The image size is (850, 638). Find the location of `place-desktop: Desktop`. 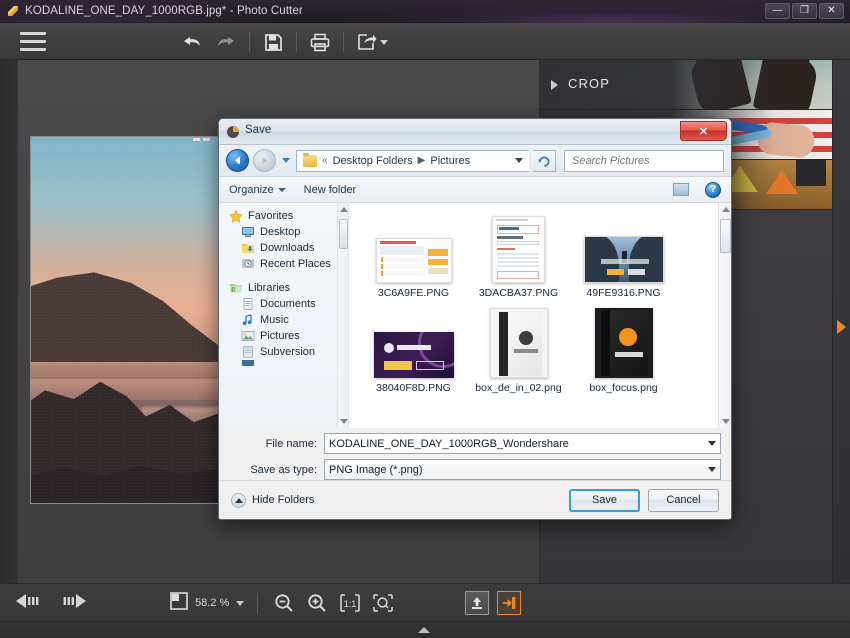

place-desktop: Desktop is located at coordinates (283, 232).